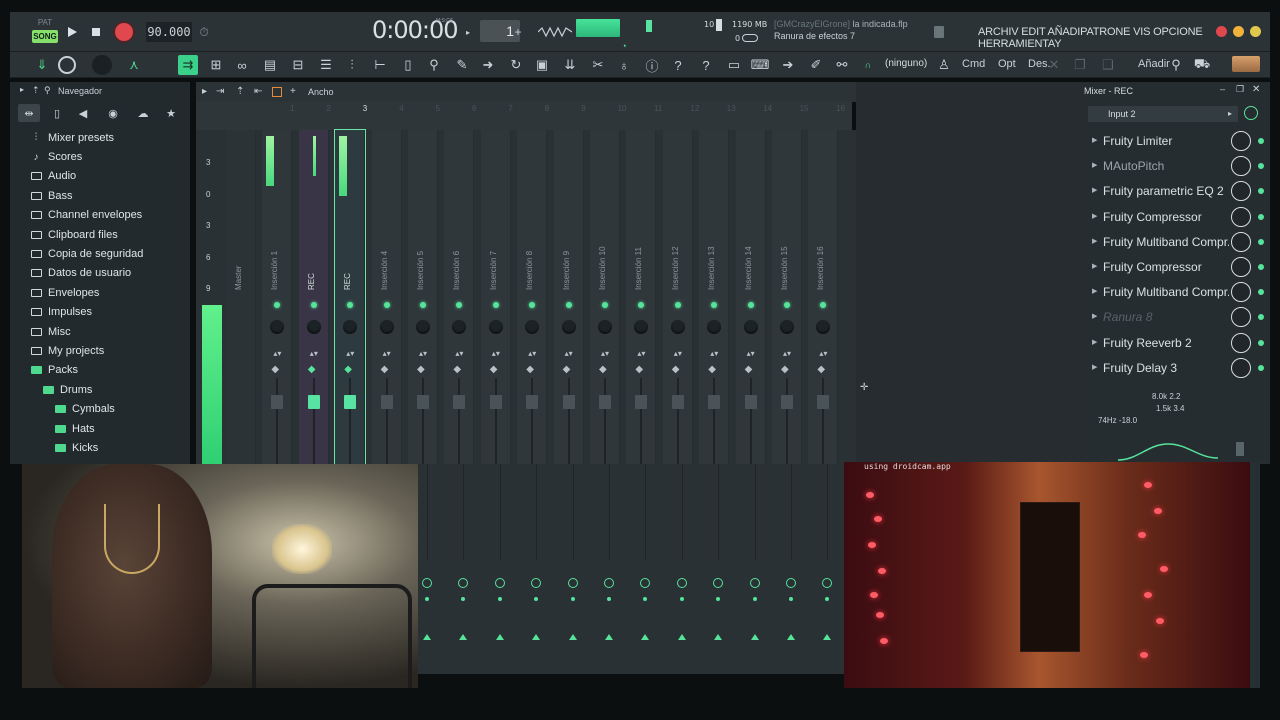 This screenshot has width=1280, height=720. I want to click on download-icon: ⇓, so click(42, 65).